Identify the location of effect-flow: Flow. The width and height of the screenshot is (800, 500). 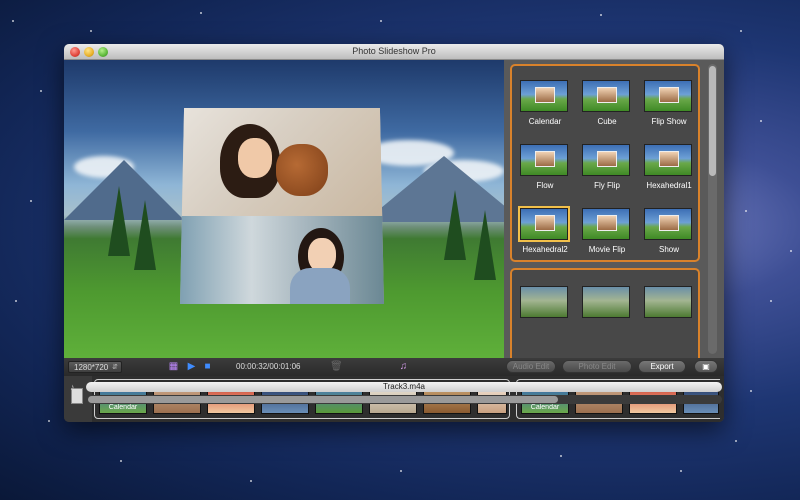
(545, 166).